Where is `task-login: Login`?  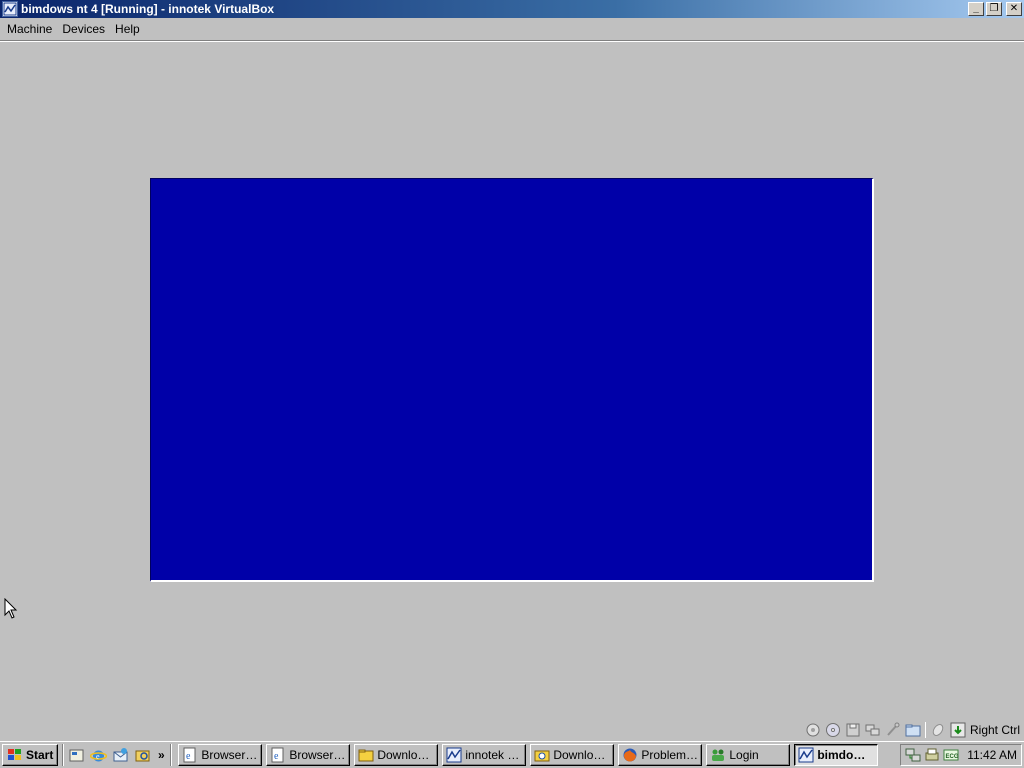
task-login: Login is located at coordinates (748, 755).